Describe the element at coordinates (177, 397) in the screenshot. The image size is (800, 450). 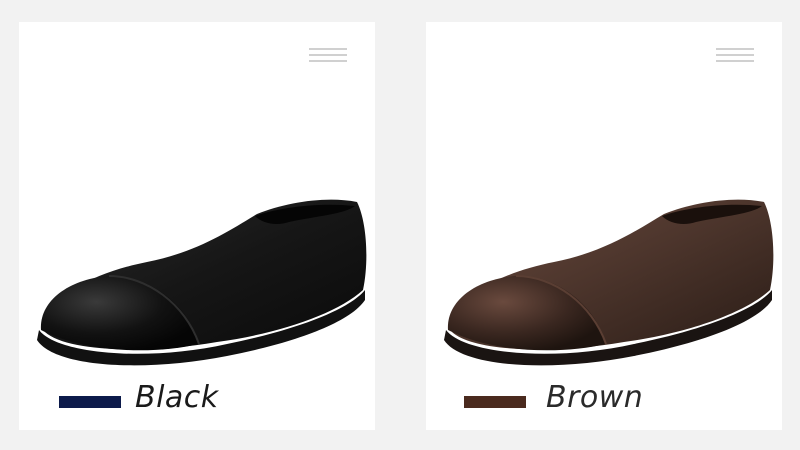
I see `black-variant-label: Black` at that location.